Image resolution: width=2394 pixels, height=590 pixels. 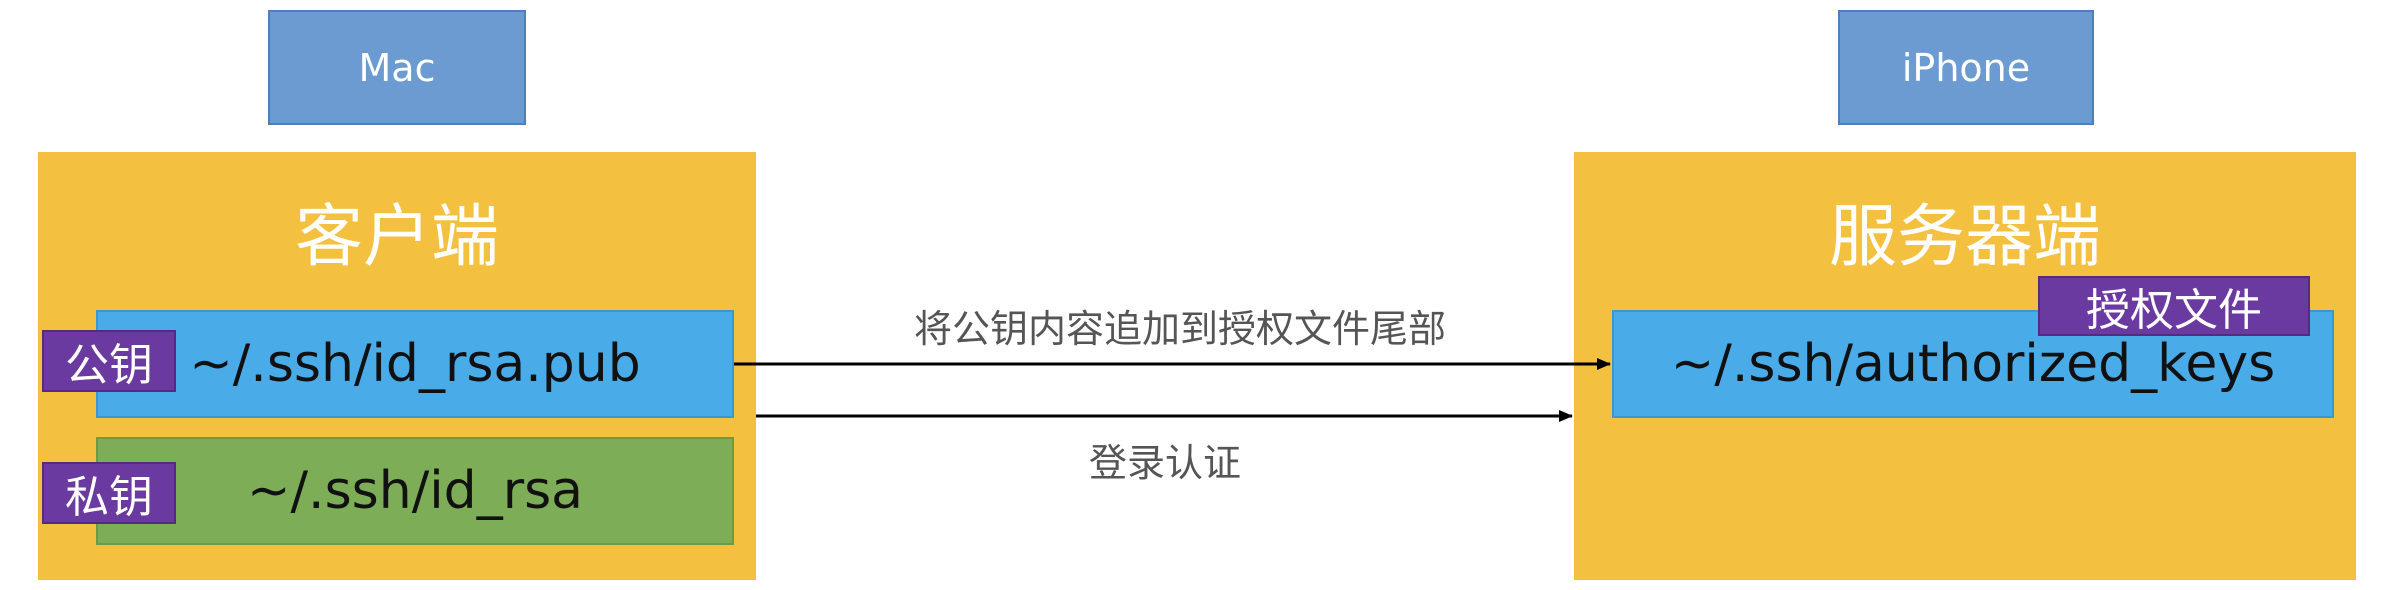 I want to click on append-arrow-label: 将公钥内容追加到授权文件尾部, so click(x=1179, y=329).